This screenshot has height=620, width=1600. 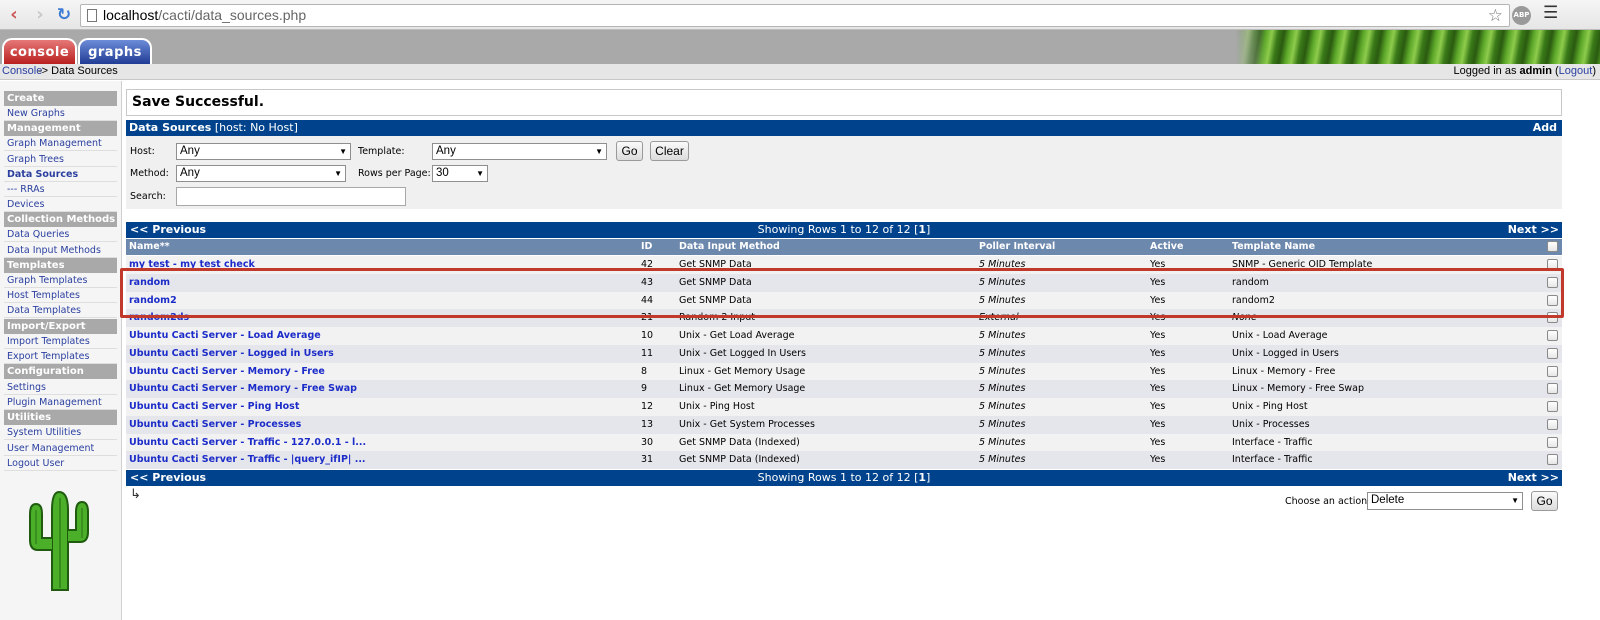 What do you see at coordinates (60, 432) in the screenshot?
I see `sidebar-item-system-utilities: System Utilities` at bounding box center [60, 432].